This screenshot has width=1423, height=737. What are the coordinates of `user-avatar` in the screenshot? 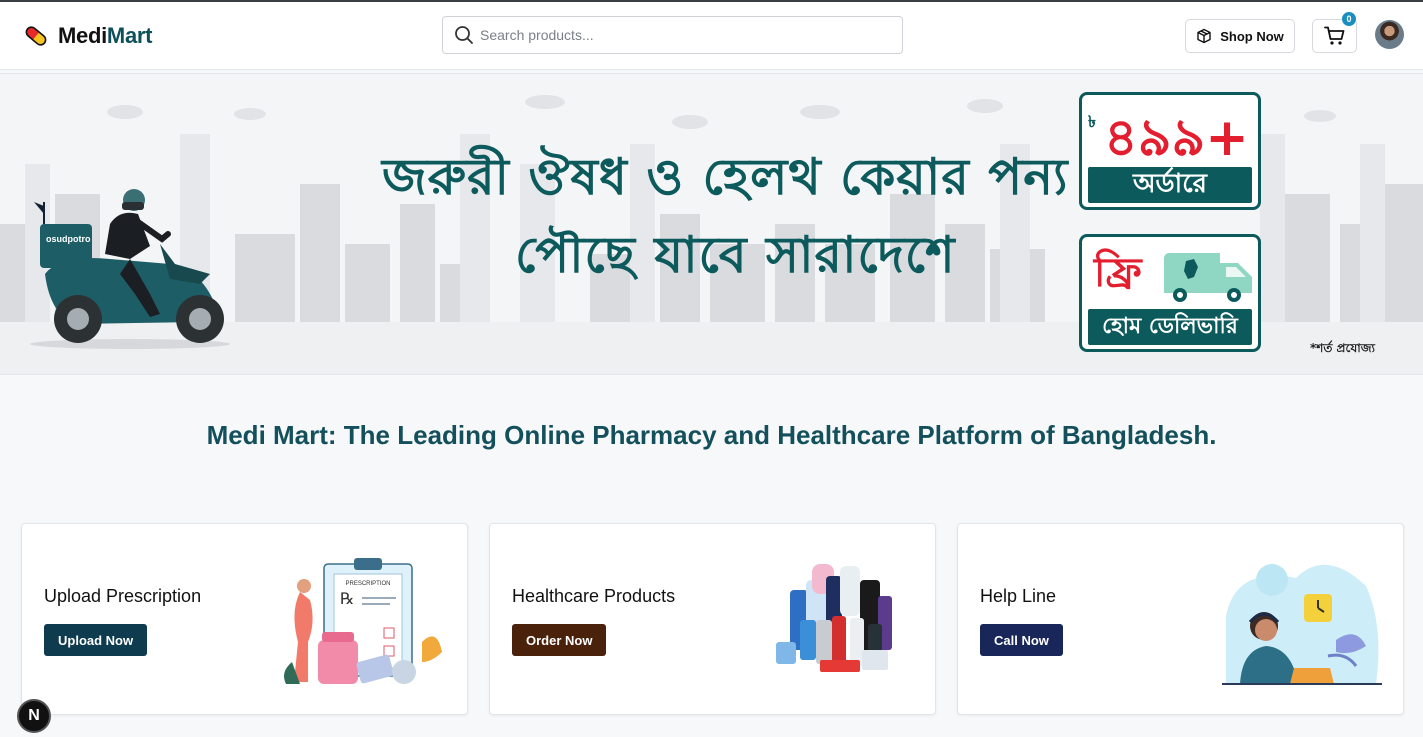 It's located at (1389, 34).